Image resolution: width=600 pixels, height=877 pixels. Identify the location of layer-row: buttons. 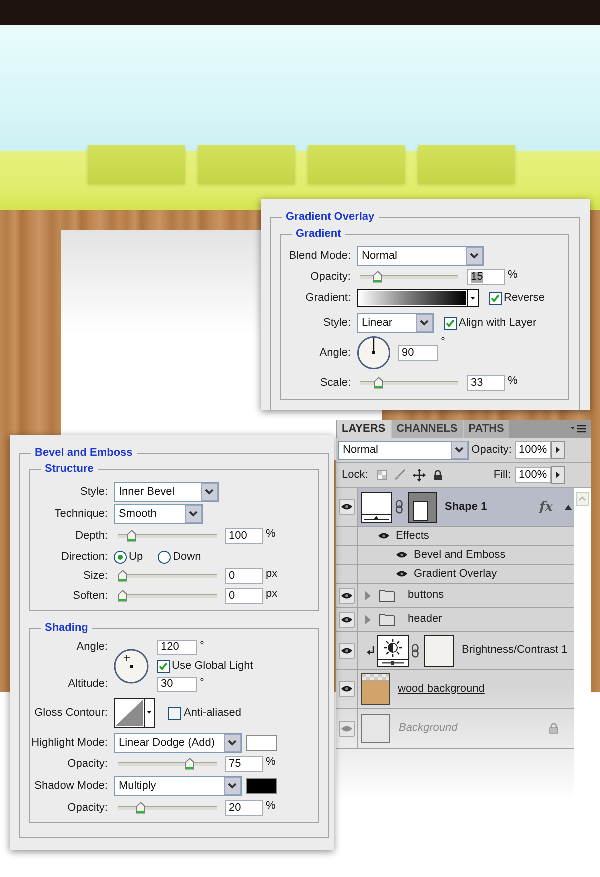
(466, 595).